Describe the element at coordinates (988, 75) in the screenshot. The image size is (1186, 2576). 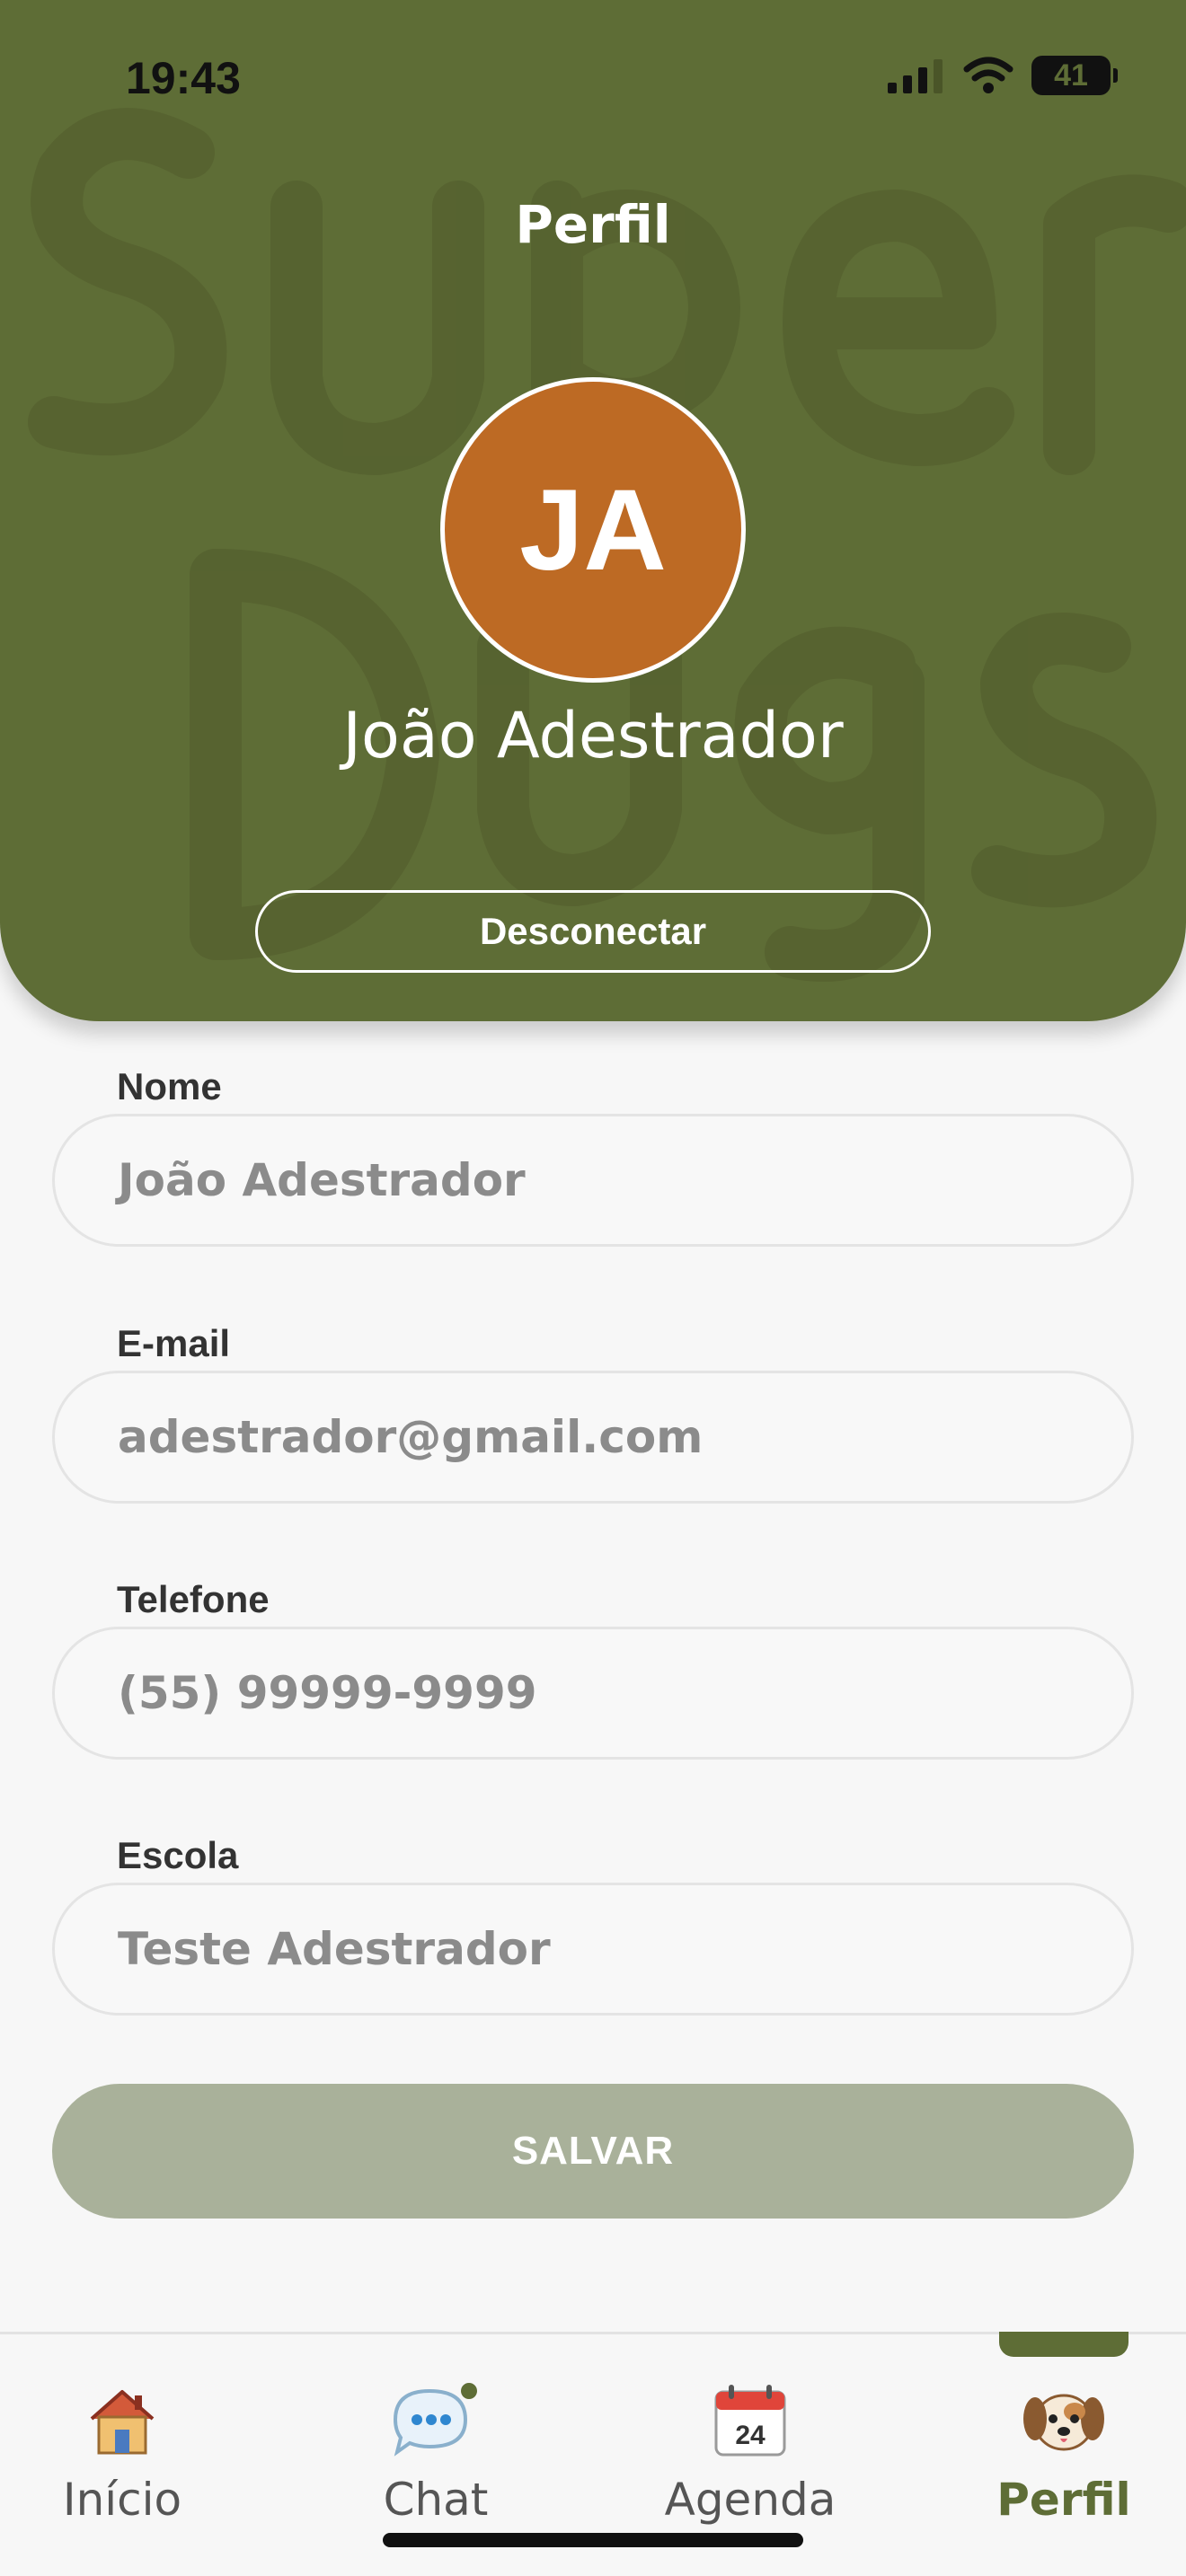
I see `wifi-icon` at that location.